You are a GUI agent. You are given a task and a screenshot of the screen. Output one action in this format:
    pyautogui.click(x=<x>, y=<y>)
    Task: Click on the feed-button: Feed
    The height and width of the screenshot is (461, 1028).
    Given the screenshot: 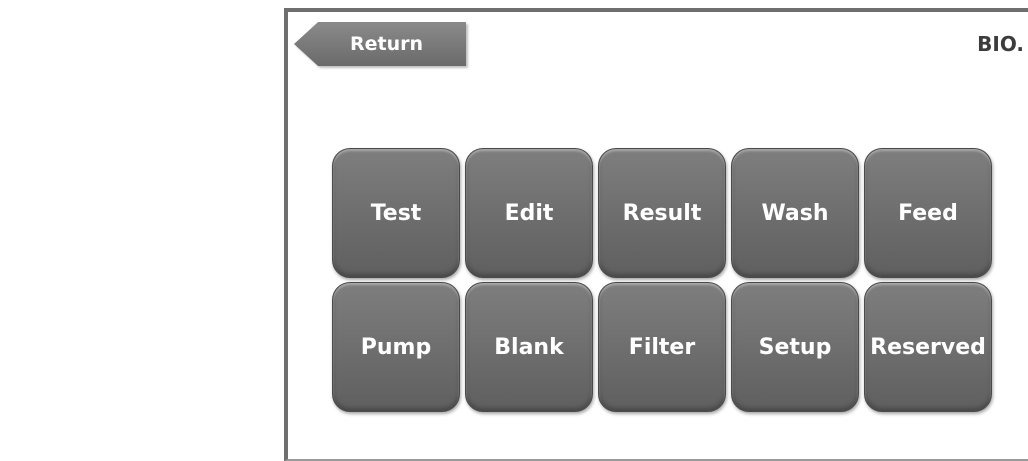 What is the action you would take?
    pyautogui.click(x=928, y=213)
    